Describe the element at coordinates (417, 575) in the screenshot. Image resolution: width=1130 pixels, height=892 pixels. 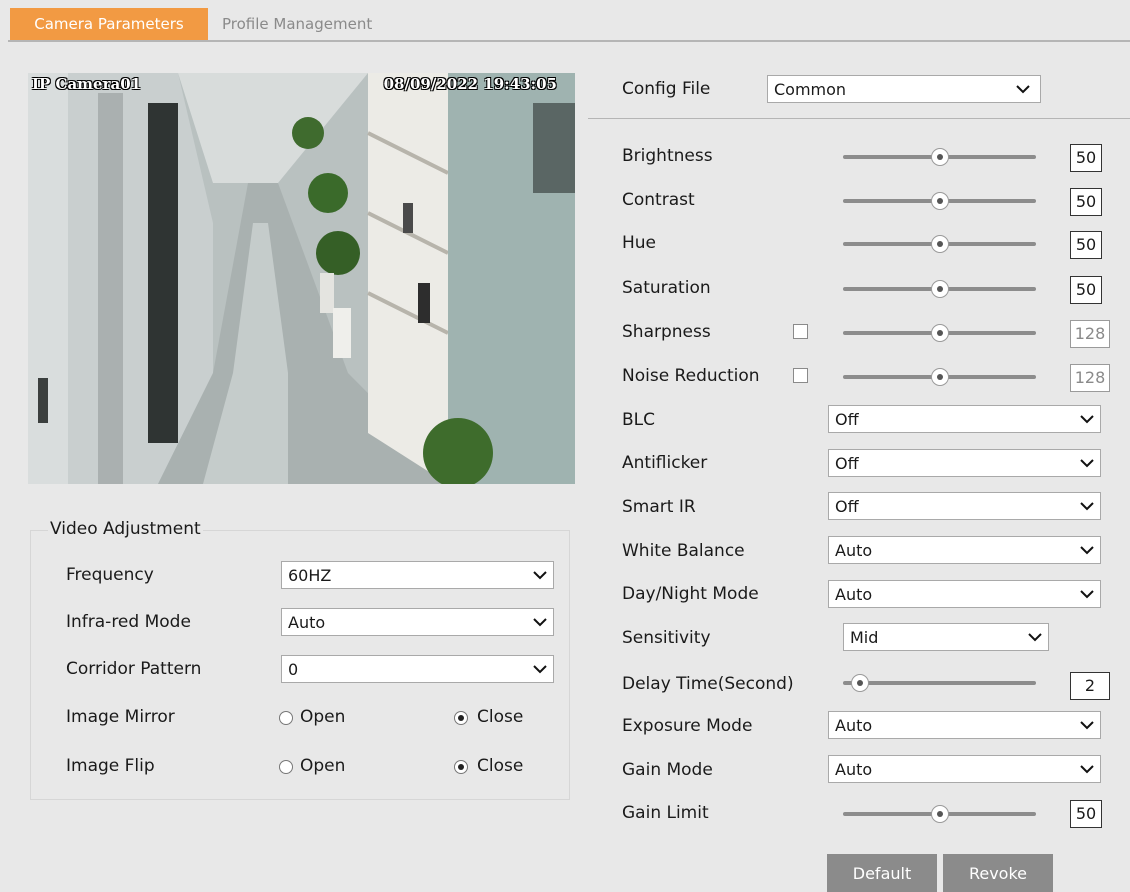
I see `frequency-select: 60HZ` at that location.